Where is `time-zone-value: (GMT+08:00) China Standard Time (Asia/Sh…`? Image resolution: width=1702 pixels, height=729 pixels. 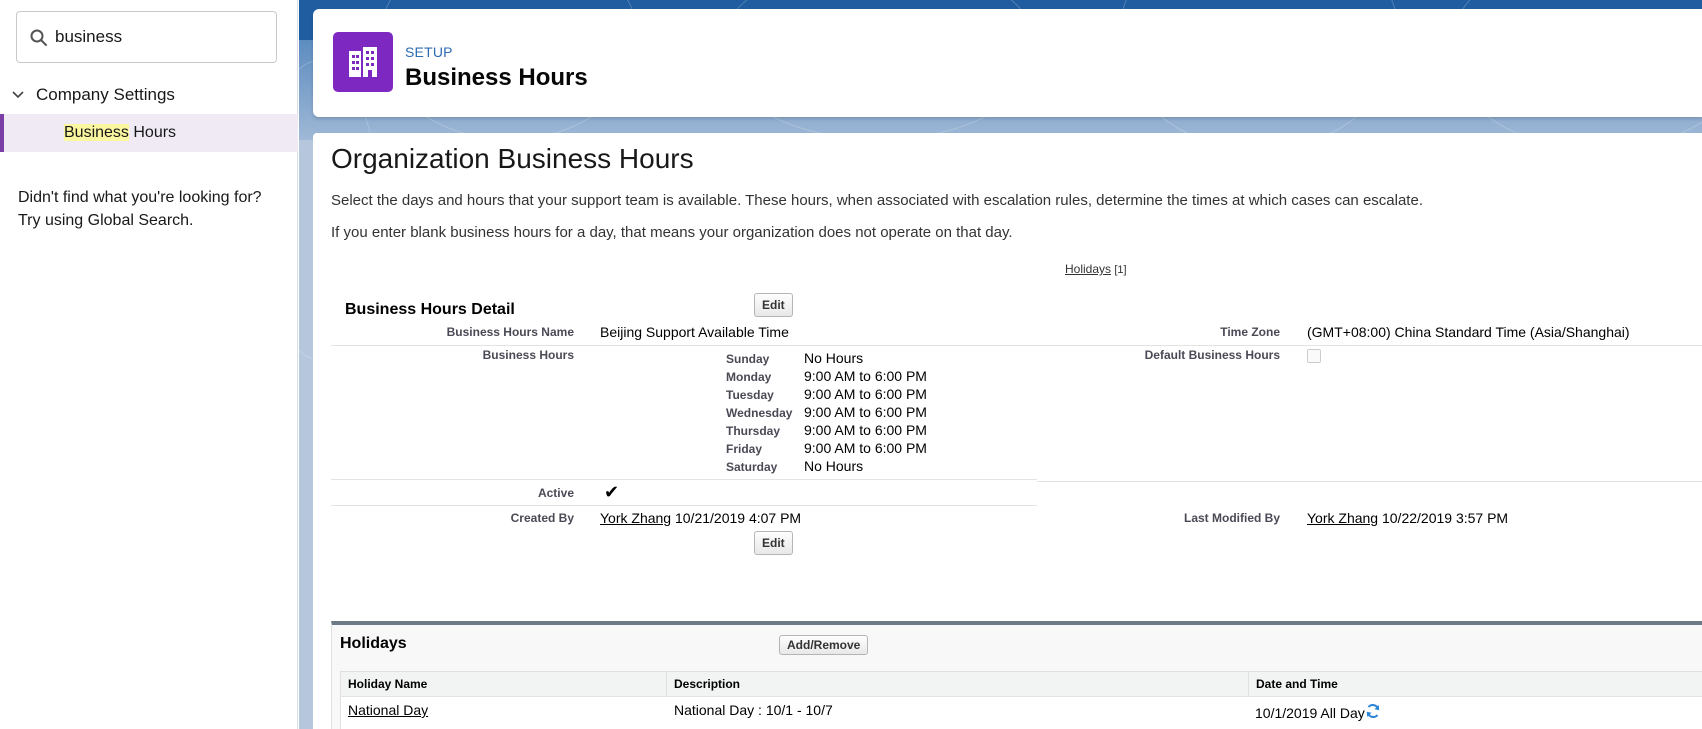 time-zone-value: (GMT+08:00) China Standard Time (Asia/Sh… is located at coordinates (1468, 332).